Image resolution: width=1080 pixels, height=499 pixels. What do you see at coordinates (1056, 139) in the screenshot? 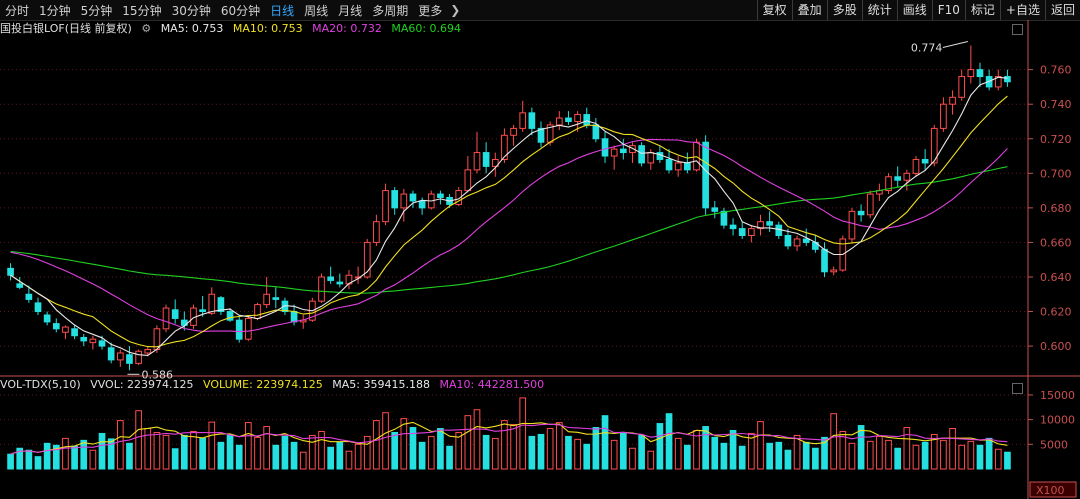
I see `price-tick-label: 0.720` at bounding box center [1056, 139].